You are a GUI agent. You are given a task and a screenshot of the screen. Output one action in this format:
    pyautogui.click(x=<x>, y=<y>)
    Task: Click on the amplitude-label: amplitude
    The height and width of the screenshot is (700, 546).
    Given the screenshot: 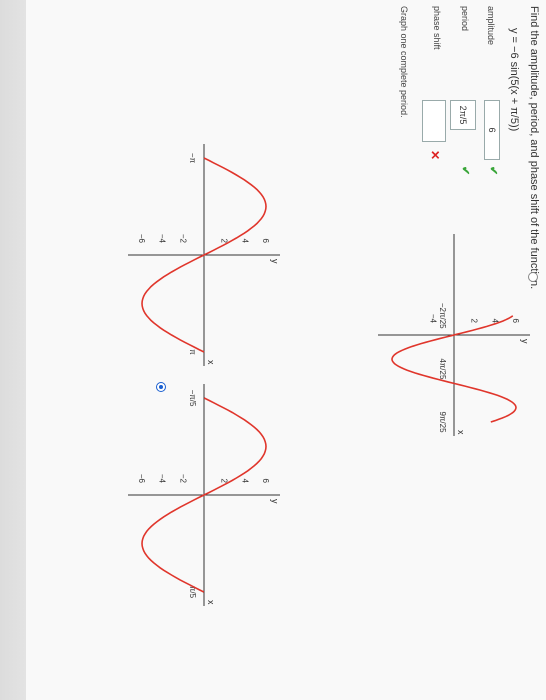 What is the action you would take?
    pyautogui.click(x=491, y=26)
    